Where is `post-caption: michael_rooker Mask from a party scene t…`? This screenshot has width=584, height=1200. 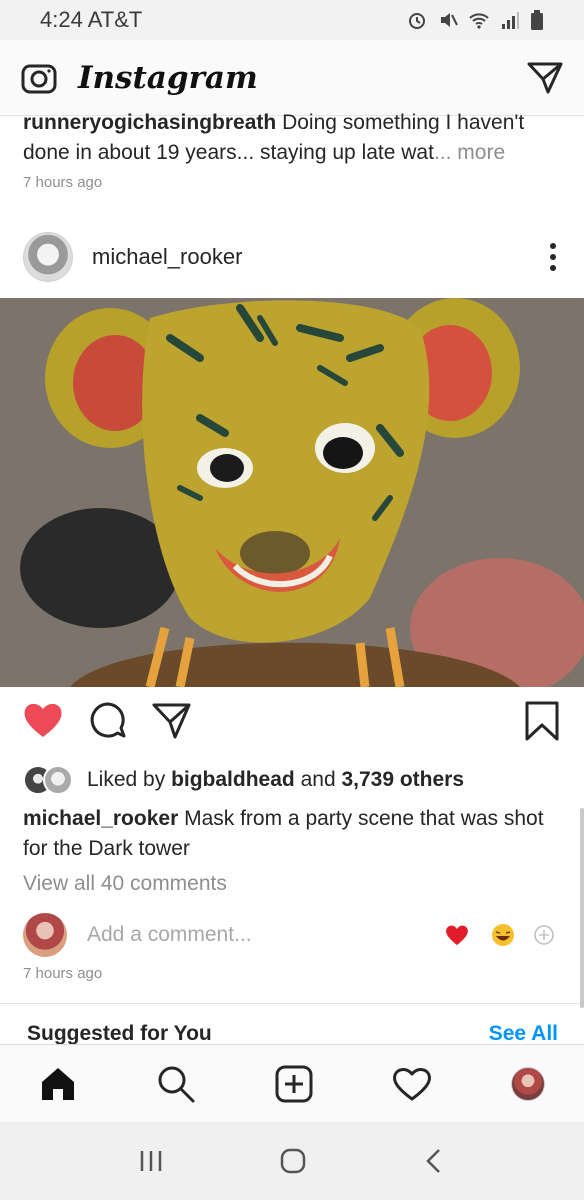
post-caption: michael_rooker Mask from a party scene t… is located at coordinates (293, 834).